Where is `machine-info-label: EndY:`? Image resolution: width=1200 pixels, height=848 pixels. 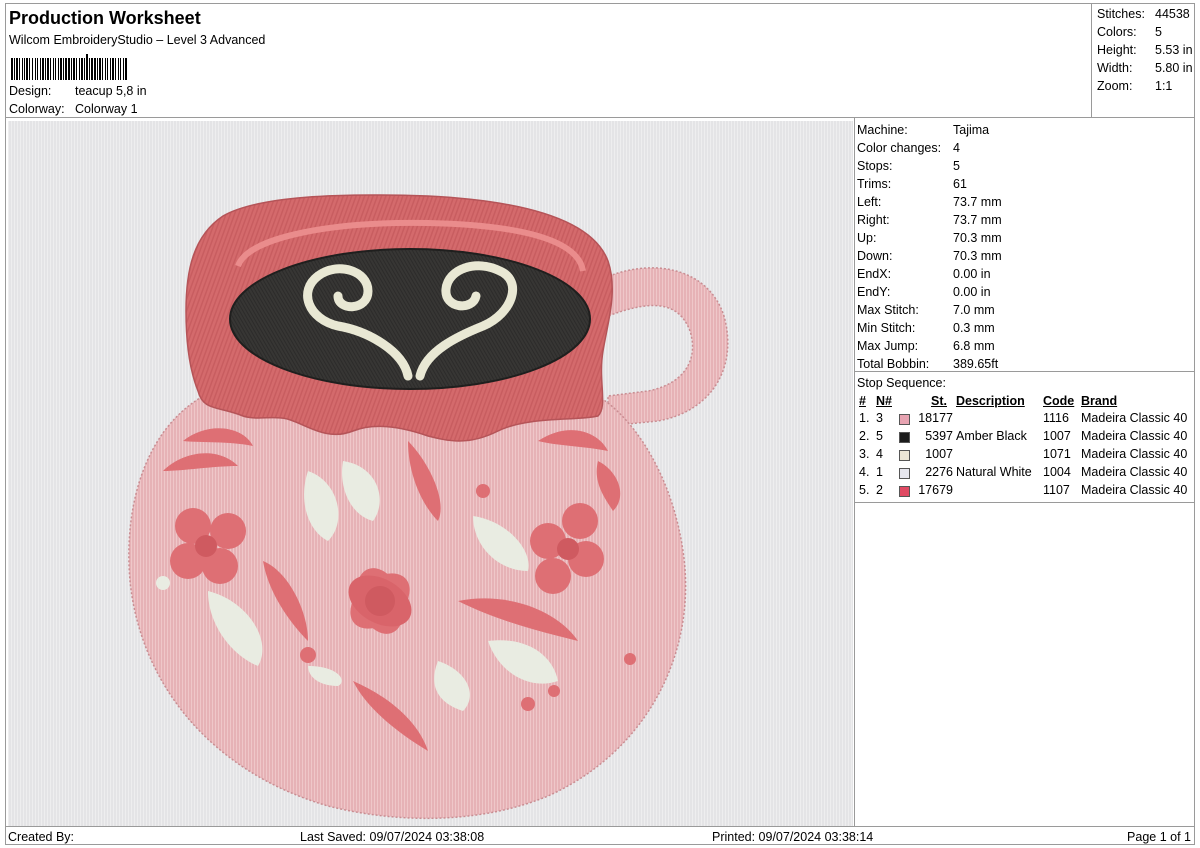 machine-info-label: EndY: is located at coordinates (874, 292).